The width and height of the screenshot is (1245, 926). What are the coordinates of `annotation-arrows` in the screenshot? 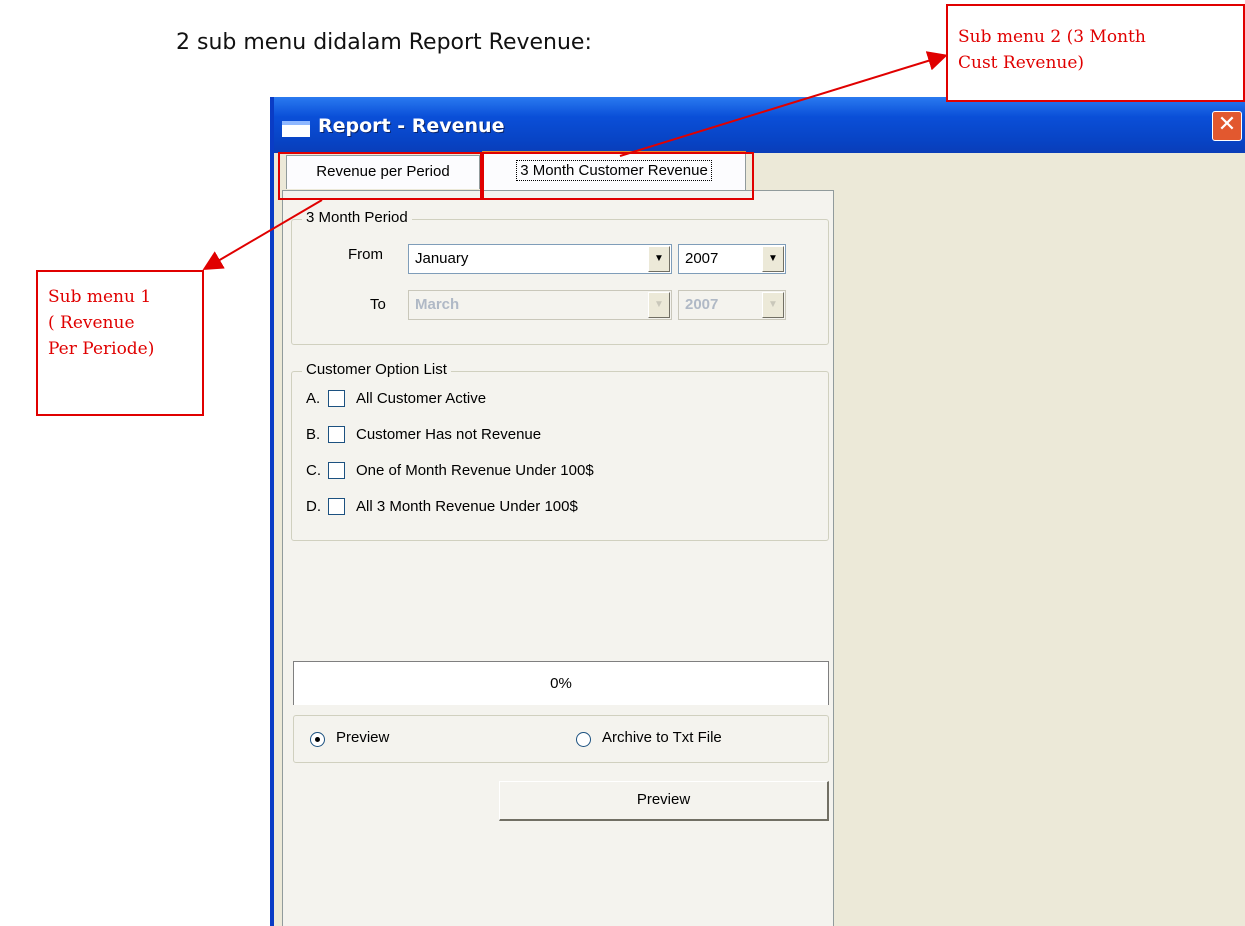 It's located at (575, 161).